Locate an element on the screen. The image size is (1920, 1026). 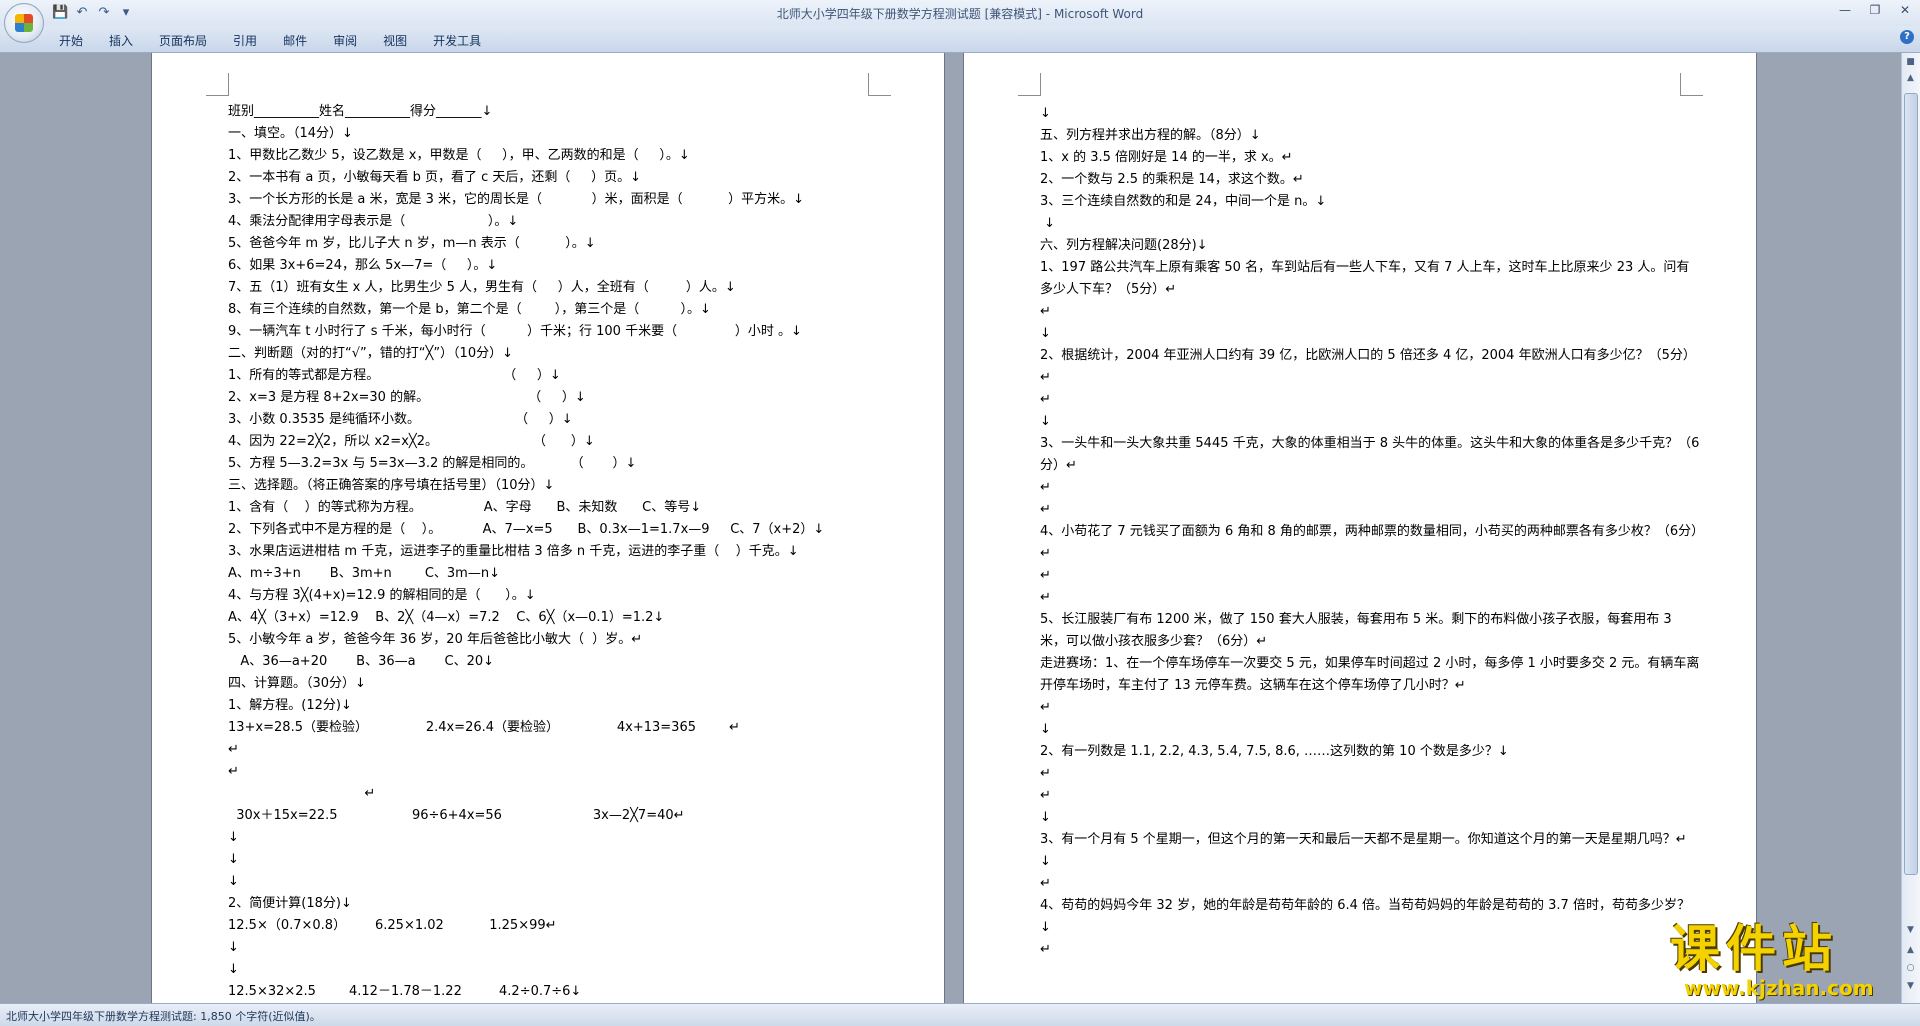
office-button is located at coordinates (24, 23).